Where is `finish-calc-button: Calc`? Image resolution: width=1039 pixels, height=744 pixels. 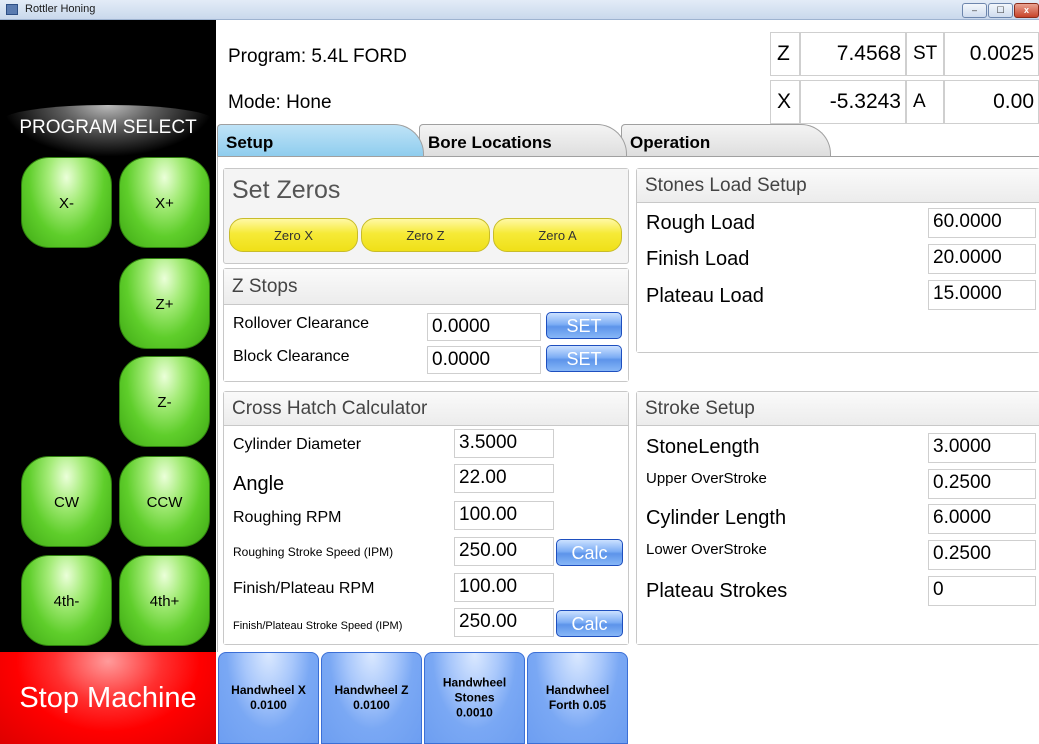 finish-calc-button: Calc is located at coordinates (589, 623).